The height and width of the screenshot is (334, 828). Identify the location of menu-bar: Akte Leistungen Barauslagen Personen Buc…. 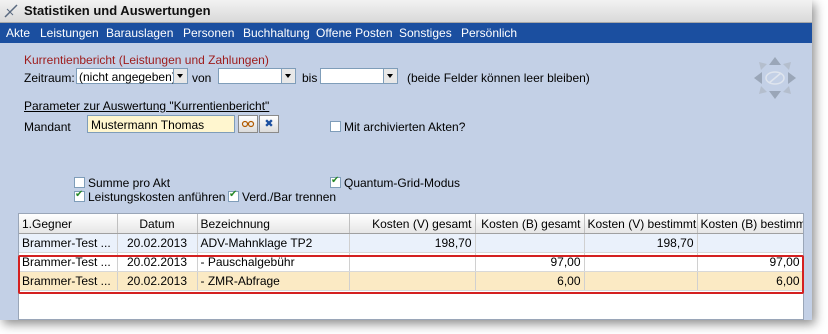
(406, 33).